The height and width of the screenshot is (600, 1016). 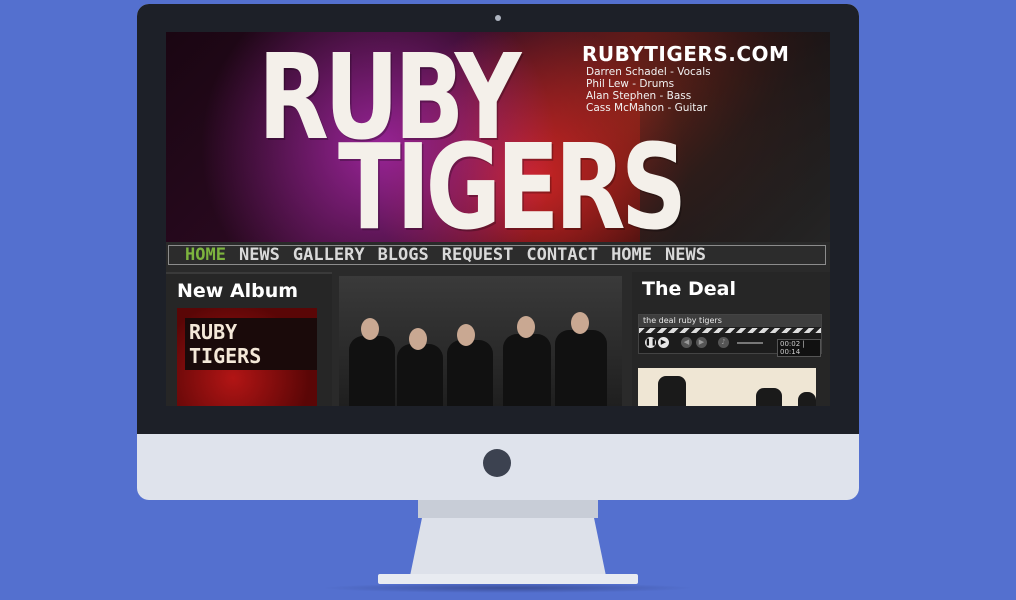 What do you see at coordinates (630, 84) in the screenshot?
I see `member-item: Phil Lew - Drums` at bounding box center [630, 84].